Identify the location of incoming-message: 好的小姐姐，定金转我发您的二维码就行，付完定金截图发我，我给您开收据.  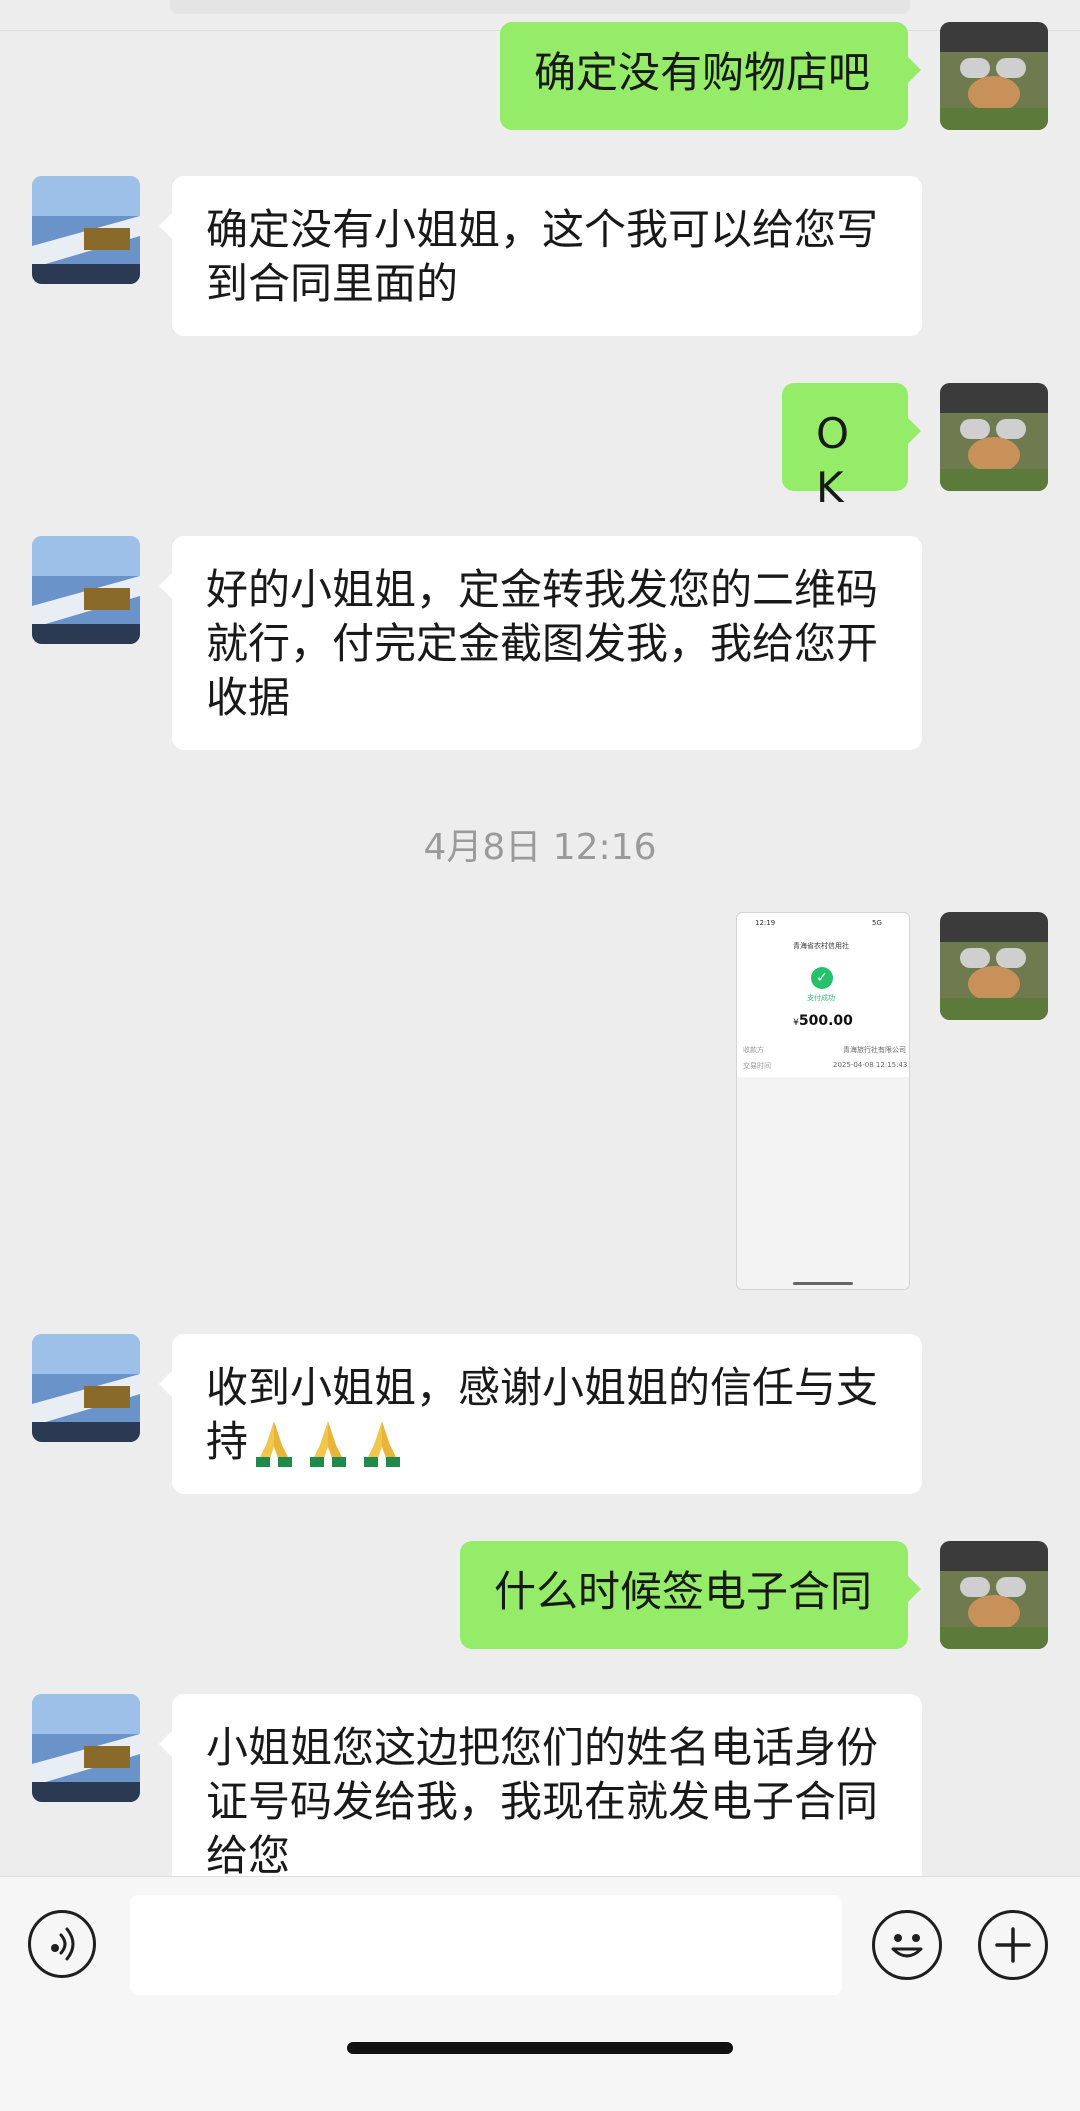
(540, 643).